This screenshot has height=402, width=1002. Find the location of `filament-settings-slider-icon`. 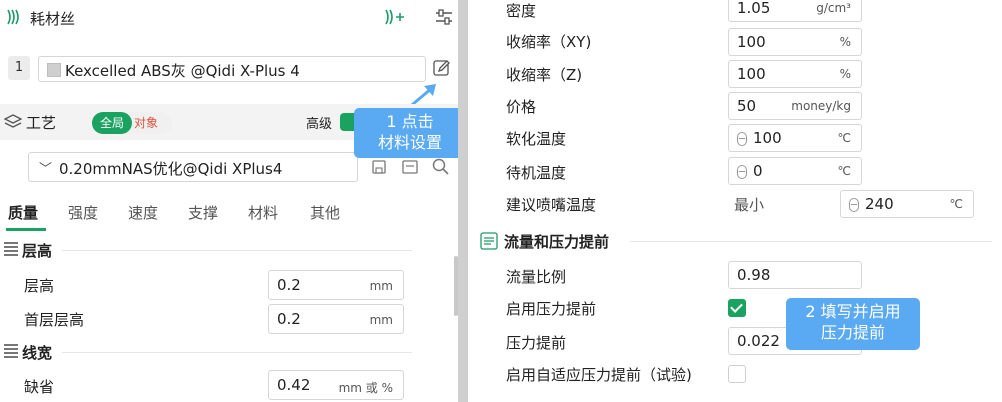

filament-settings-slider-icon is located at coordinates (444, 19).